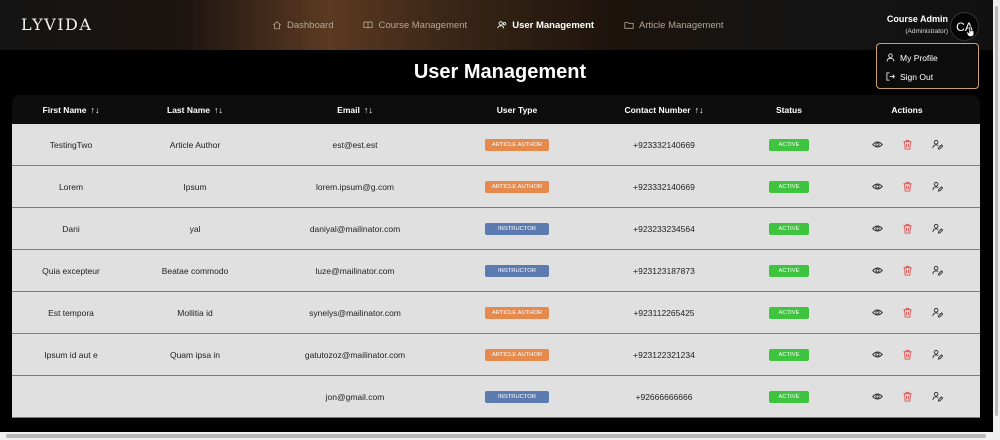  I want to click on cell-first-name: Dani, so click(71, 229).